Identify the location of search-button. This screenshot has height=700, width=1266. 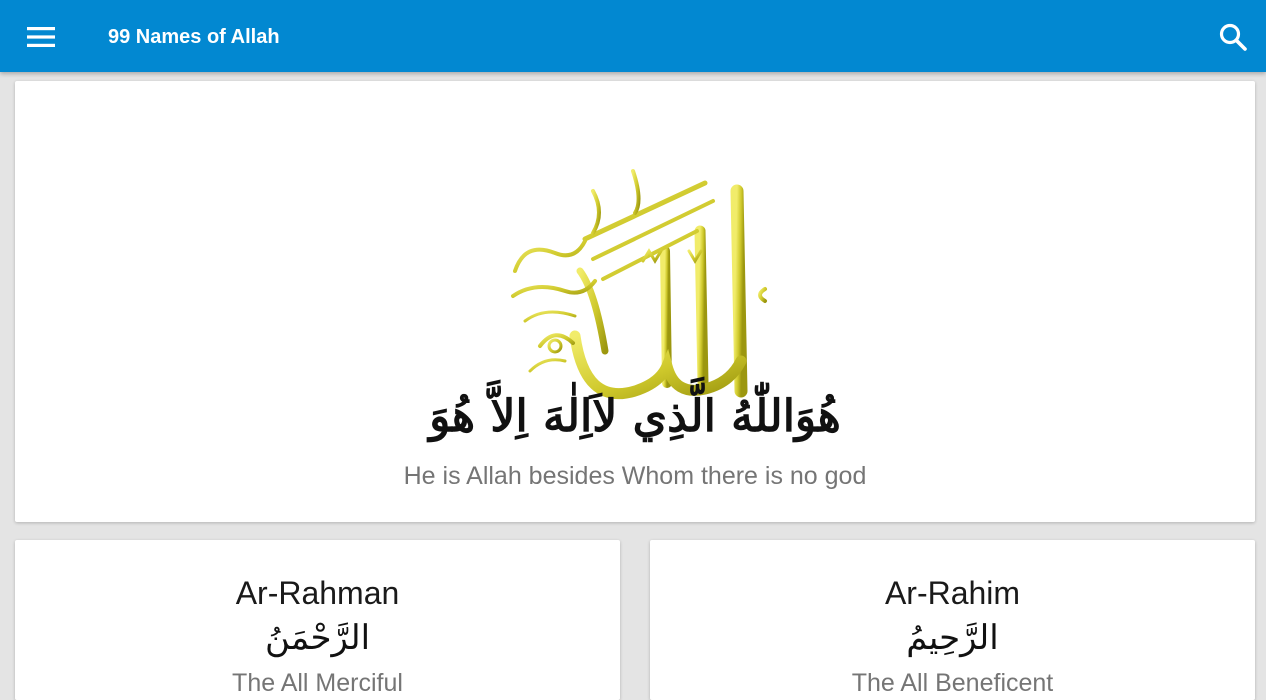
(1233, 37).